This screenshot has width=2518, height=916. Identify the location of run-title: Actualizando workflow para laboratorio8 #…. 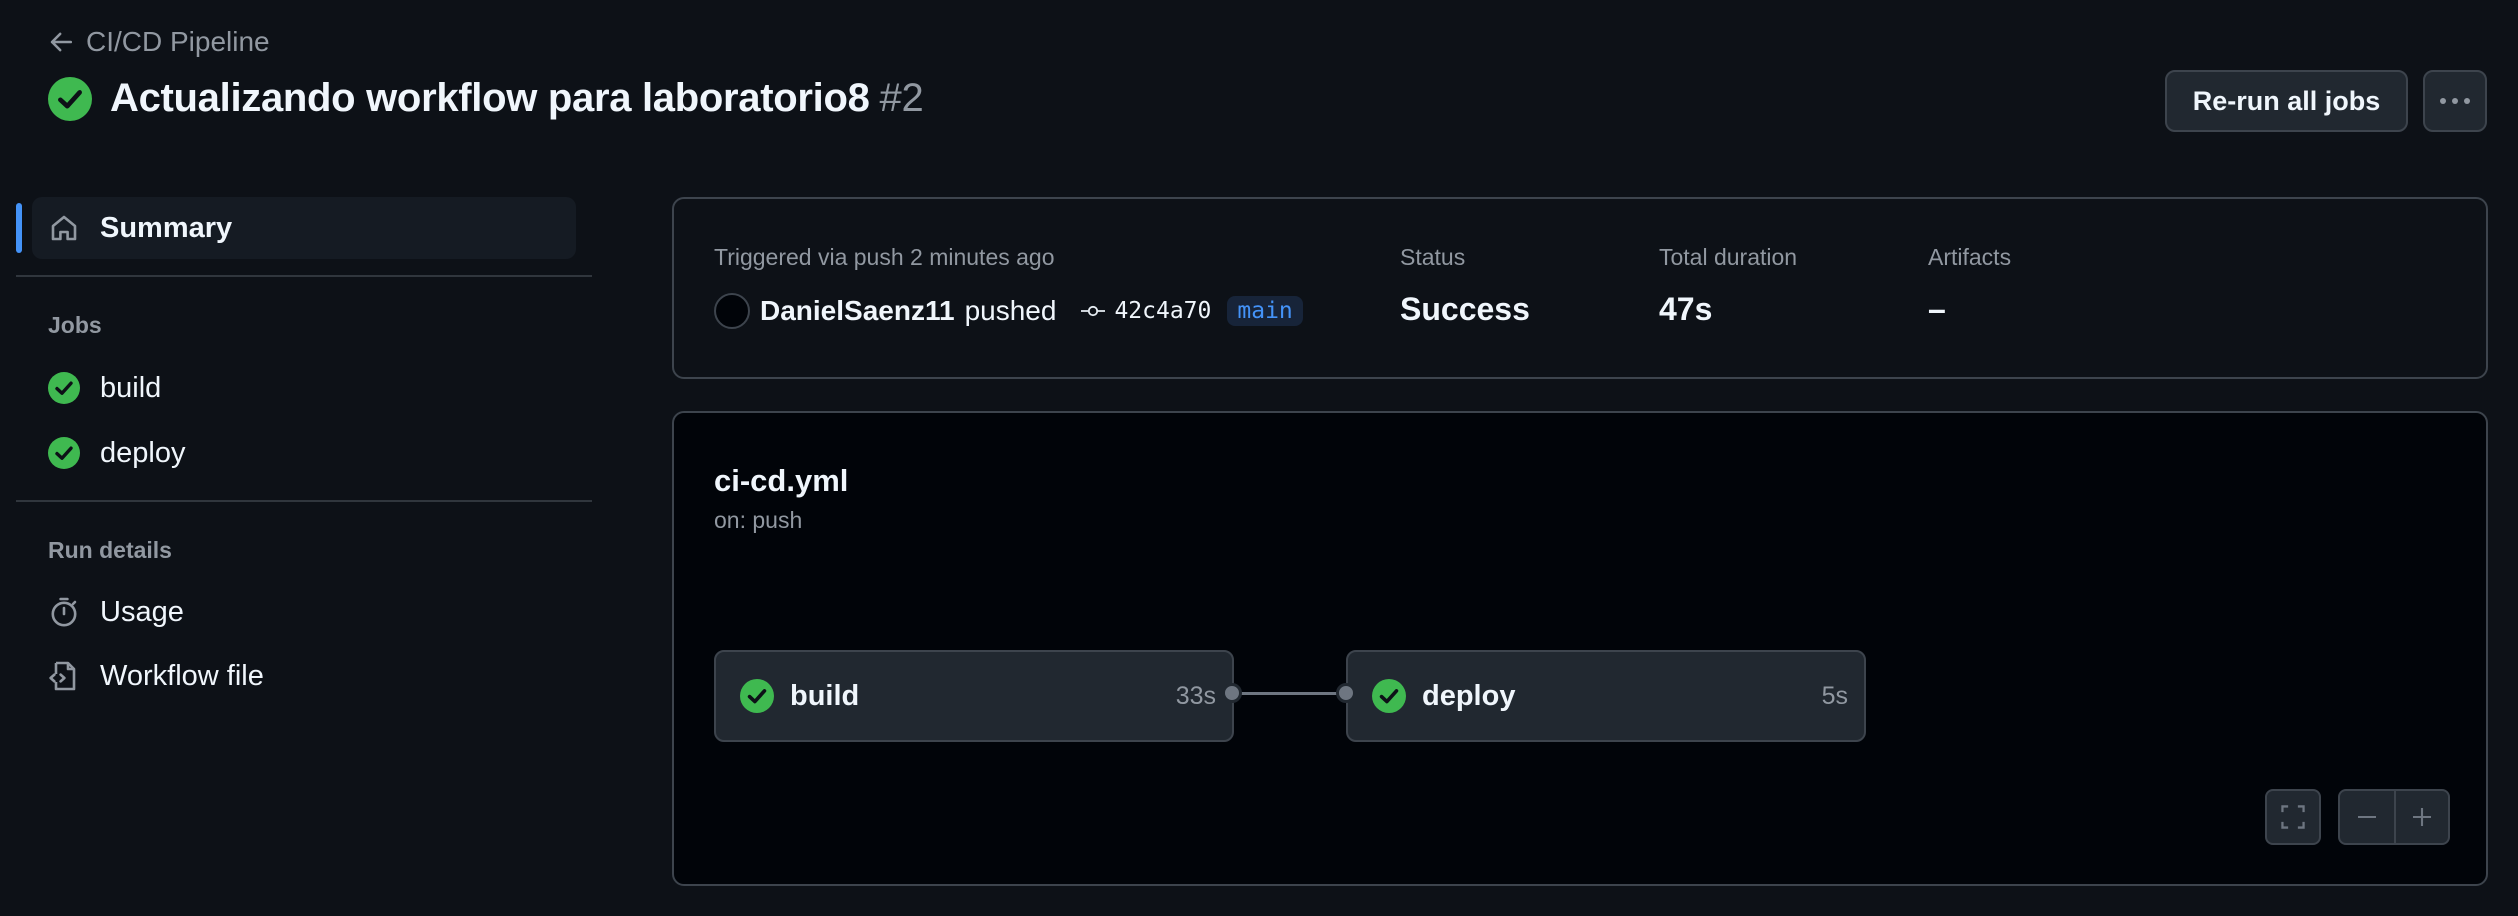
(517, 98).